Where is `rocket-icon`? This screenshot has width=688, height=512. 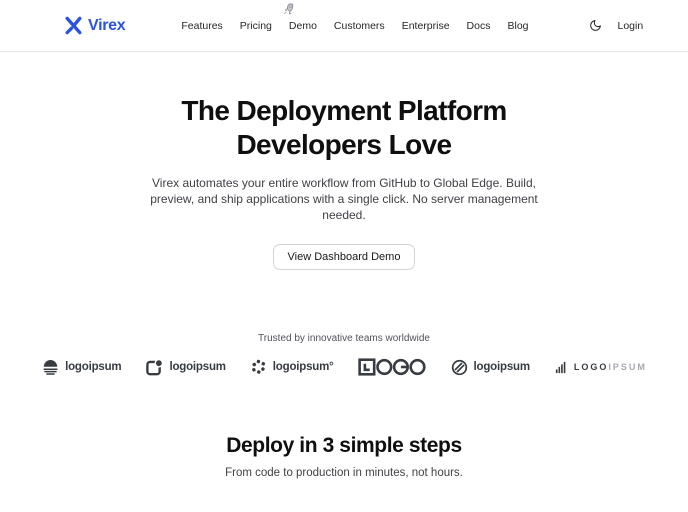 rocket-icon is located at coordinates (288, 8).